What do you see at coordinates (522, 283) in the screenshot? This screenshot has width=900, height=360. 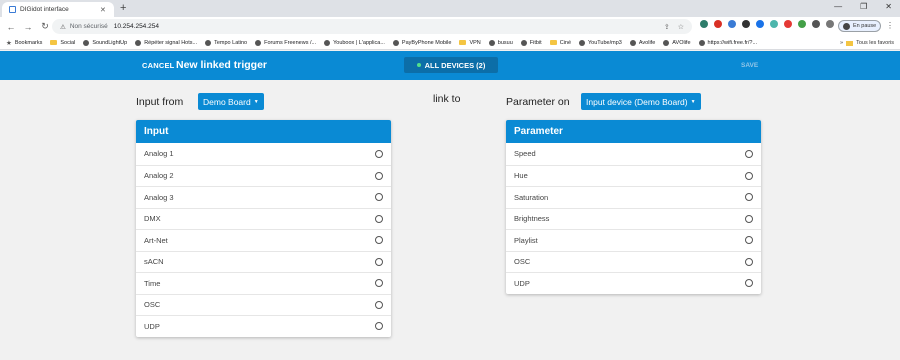 I see `parameter-option-label: UDP` at bounding box center [522, 283].